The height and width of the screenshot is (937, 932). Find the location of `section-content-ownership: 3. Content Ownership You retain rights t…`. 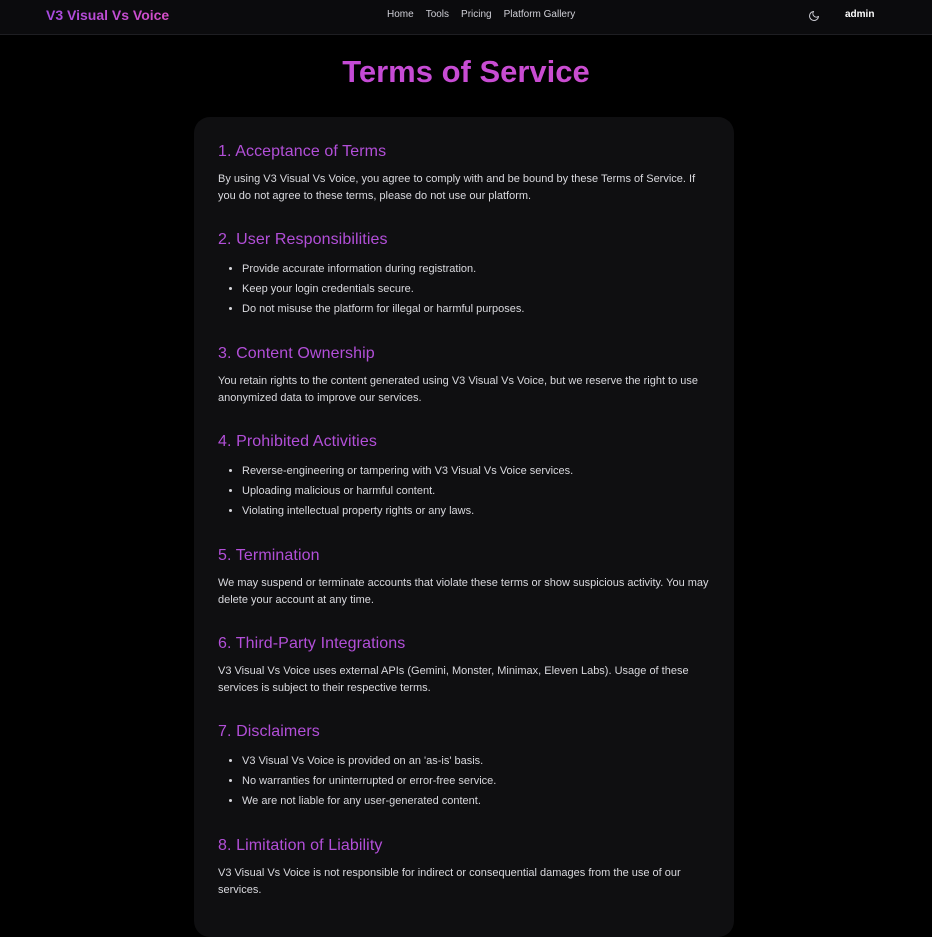

section-content-ownership: 3. Content Ownership You retain rights t… is located at coordinates (464, 376).